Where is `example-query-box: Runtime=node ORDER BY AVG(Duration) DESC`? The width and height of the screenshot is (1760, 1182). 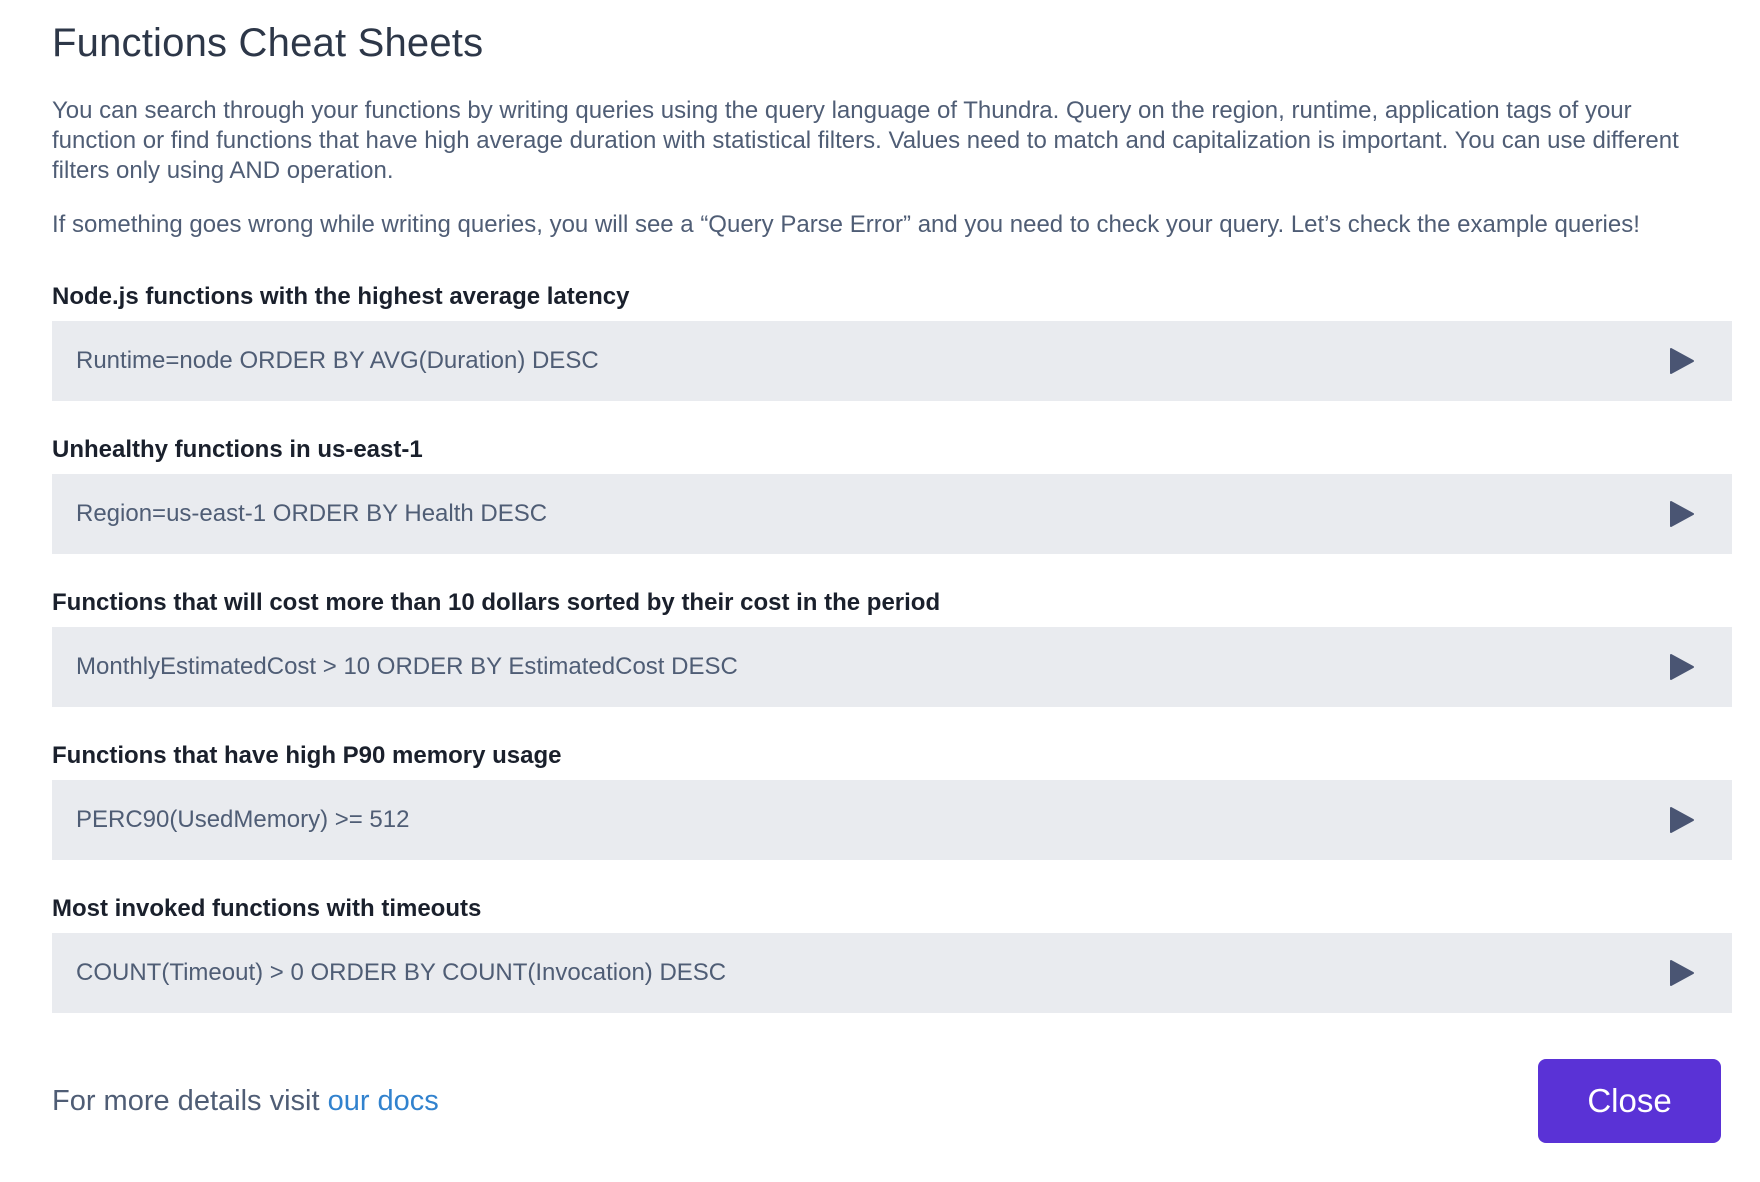
example-query-box: Runtime=node ORDER BY AVG(Duration) DESC is located at coordinates (892, 361).